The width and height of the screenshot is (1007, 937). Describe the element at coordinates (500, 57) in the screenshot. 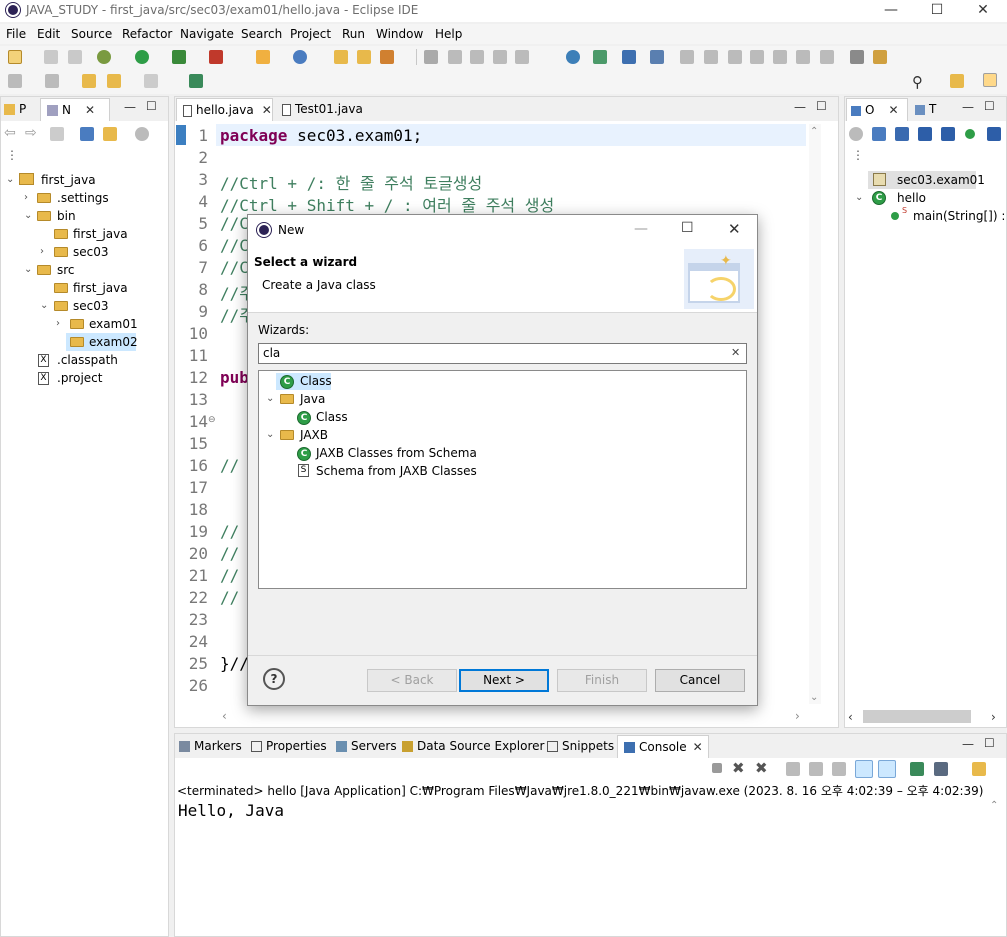

I see `word-wrap-icon` at that location.